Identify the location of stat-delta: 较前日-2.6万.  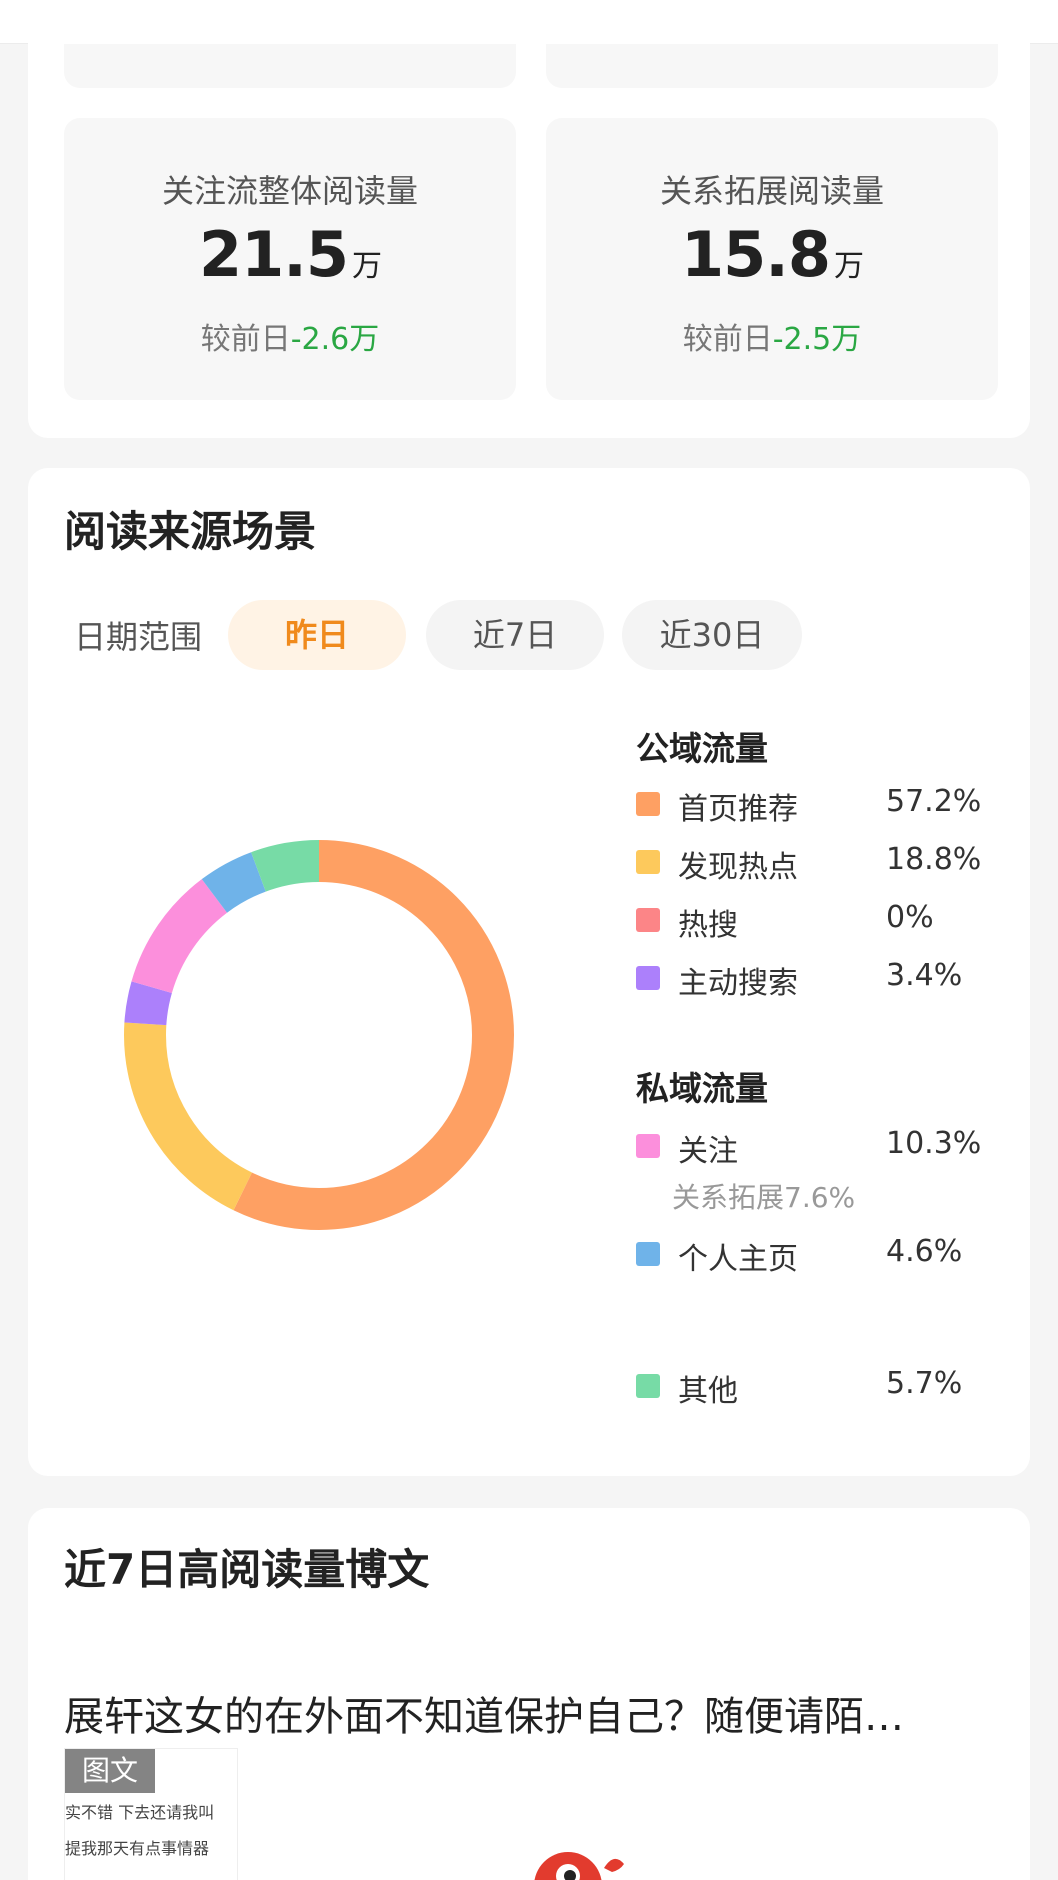
(290, 339).